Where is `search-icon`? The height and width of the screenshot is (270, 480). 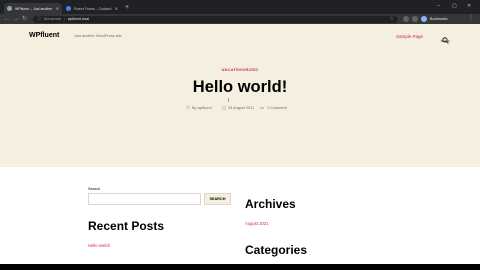
search-icon is located at coordinates (445, 37).